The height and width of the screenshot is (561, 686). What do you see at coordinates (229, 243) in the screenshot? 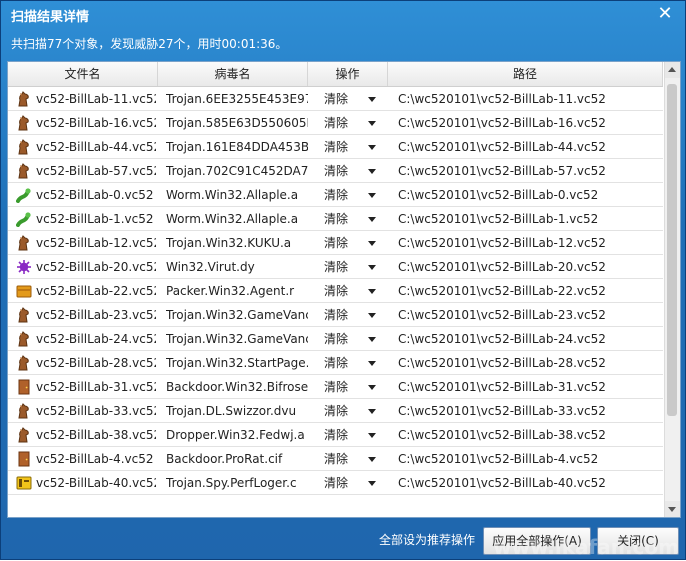
I see `virus-name: Trojan.Win32.KUKU.a` at bounding box center [229, 243].